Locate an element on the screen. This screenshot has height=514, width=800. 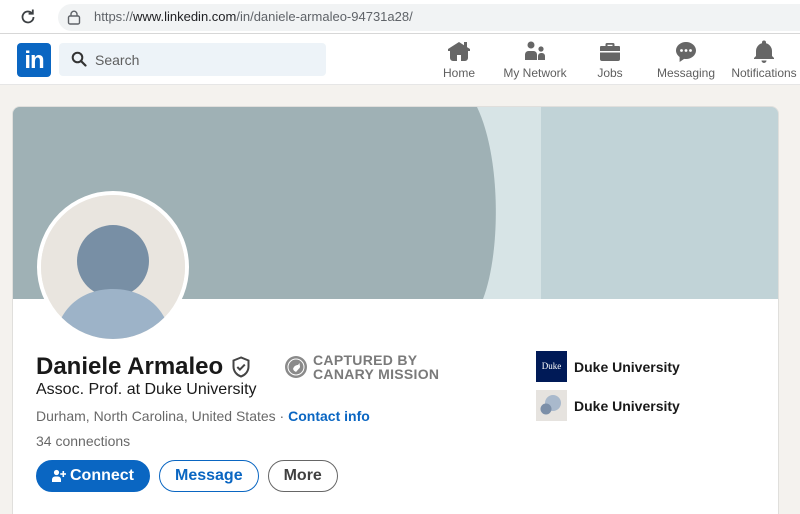
nav-my-network-label: My Network is located at coordinates (535, 73).